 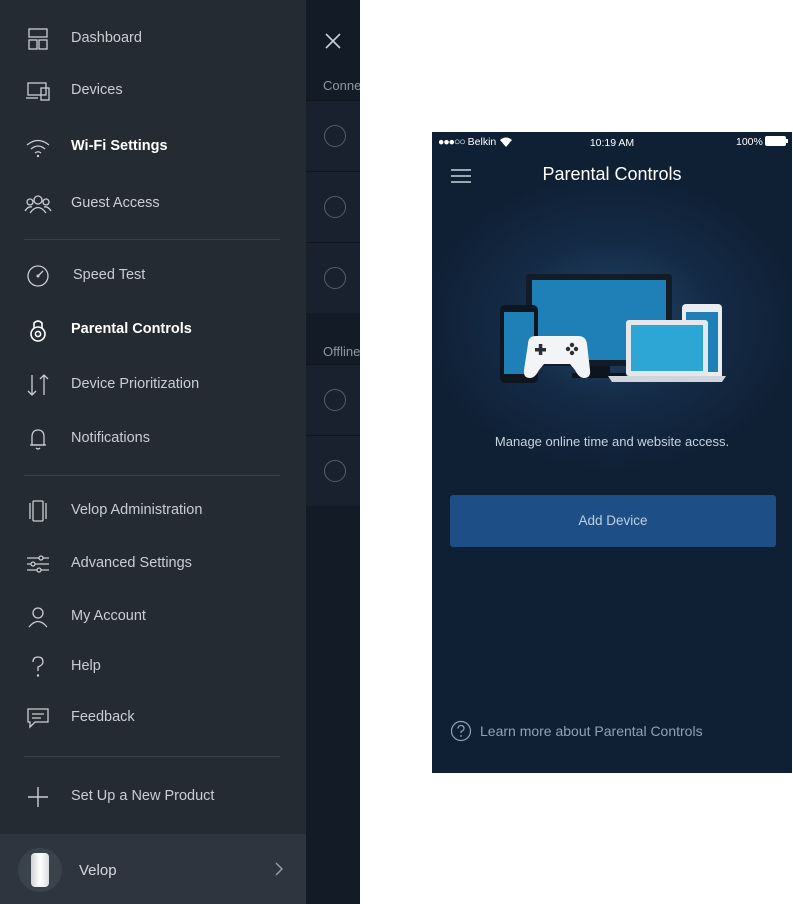 I want to click on devices-illustration, so click(x=613, y=328).